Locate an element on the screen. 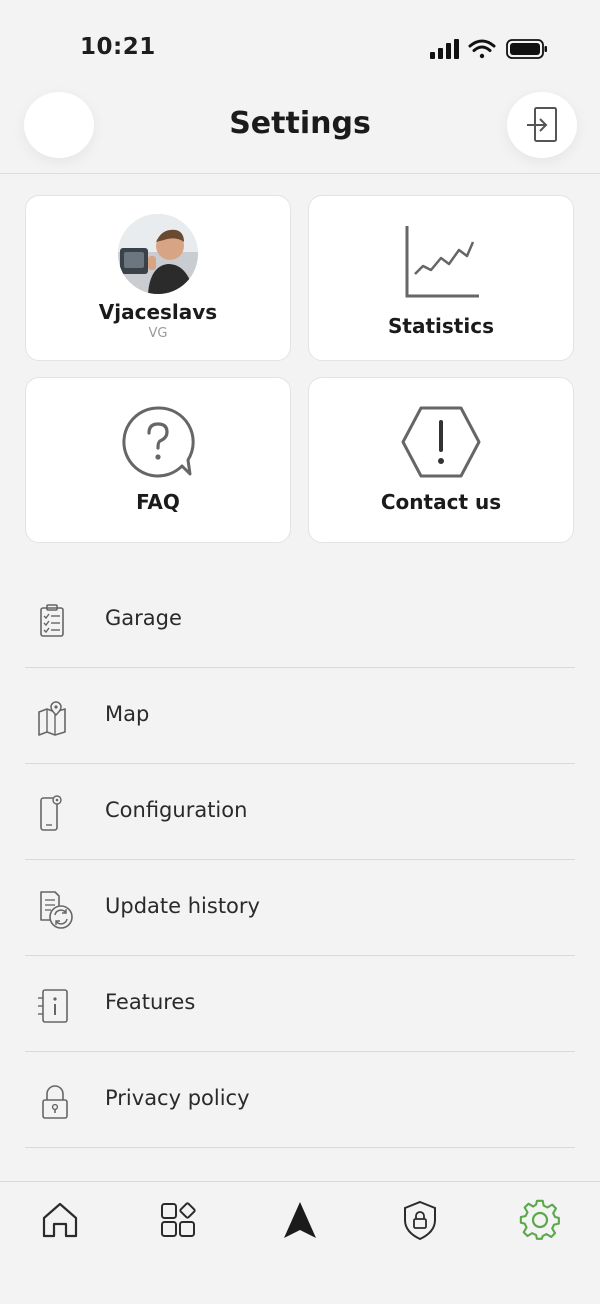 This screenshot has width=600, height=1304. gear-icon is located at coordinates (540, 1220).